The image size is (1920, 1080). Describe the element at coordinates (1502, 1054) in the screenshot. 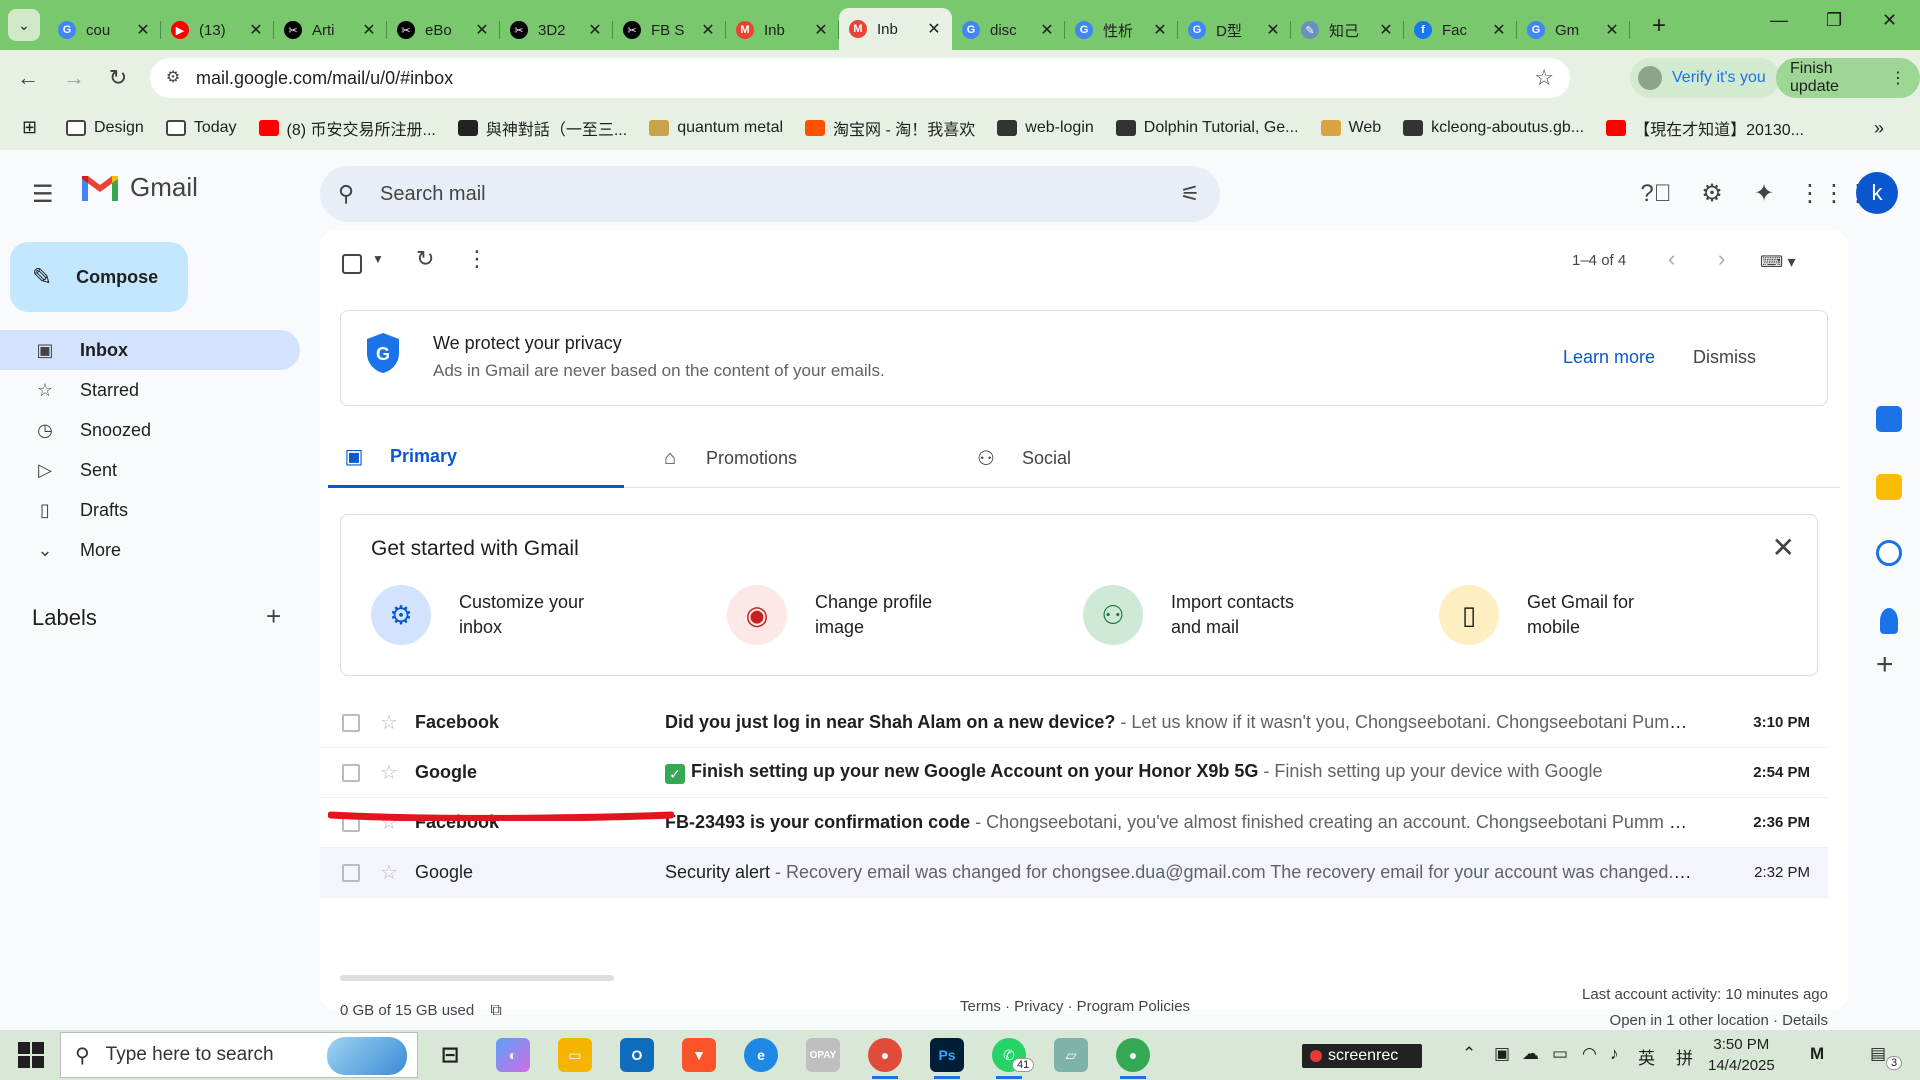

I see `meet-icon: ▣` at that location.